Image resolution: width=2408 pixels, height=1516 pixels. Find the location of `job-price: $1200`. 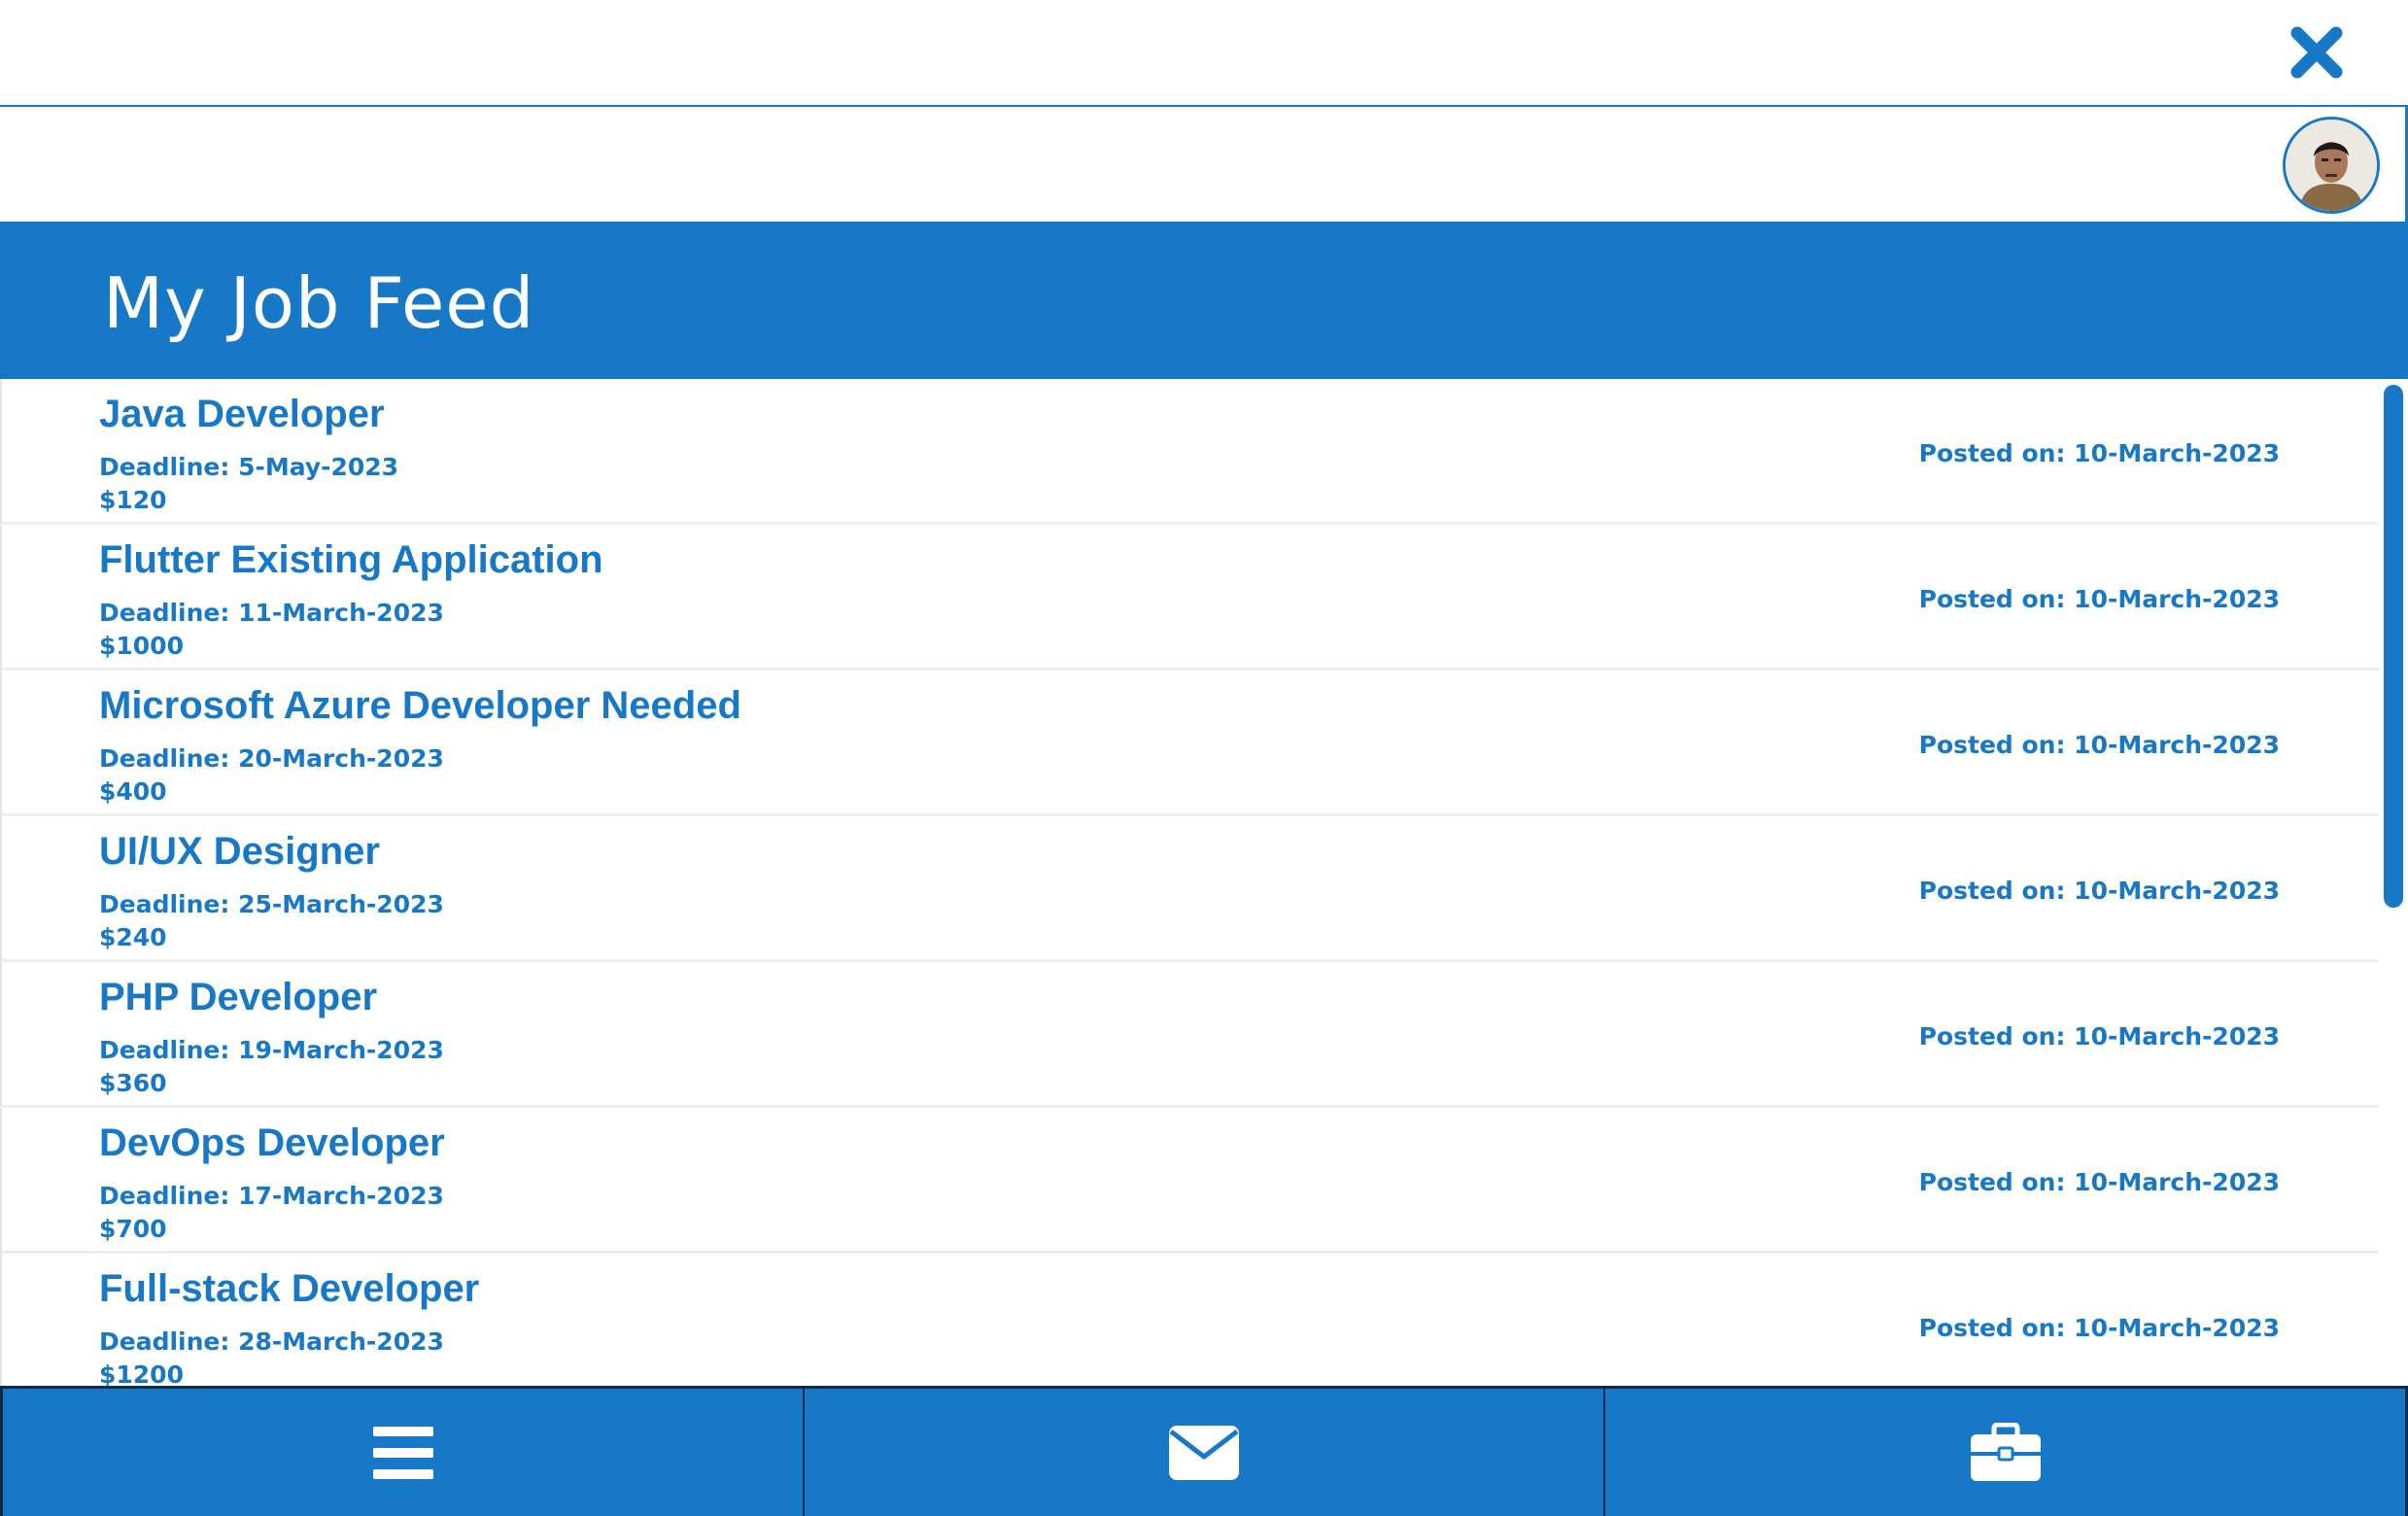

job-price: $1200 is located at coordinates (141, 1373).